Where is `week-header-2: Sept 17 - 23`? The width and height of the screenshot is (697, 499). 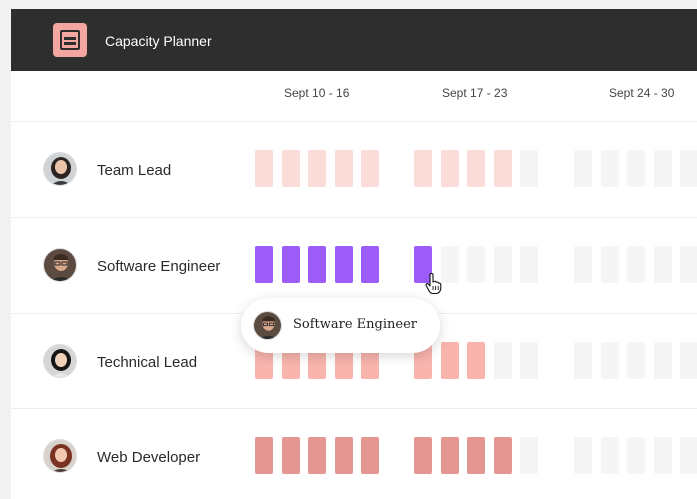
week-header-2: Sept 17 - 23 is located at coordinates (475, 93).